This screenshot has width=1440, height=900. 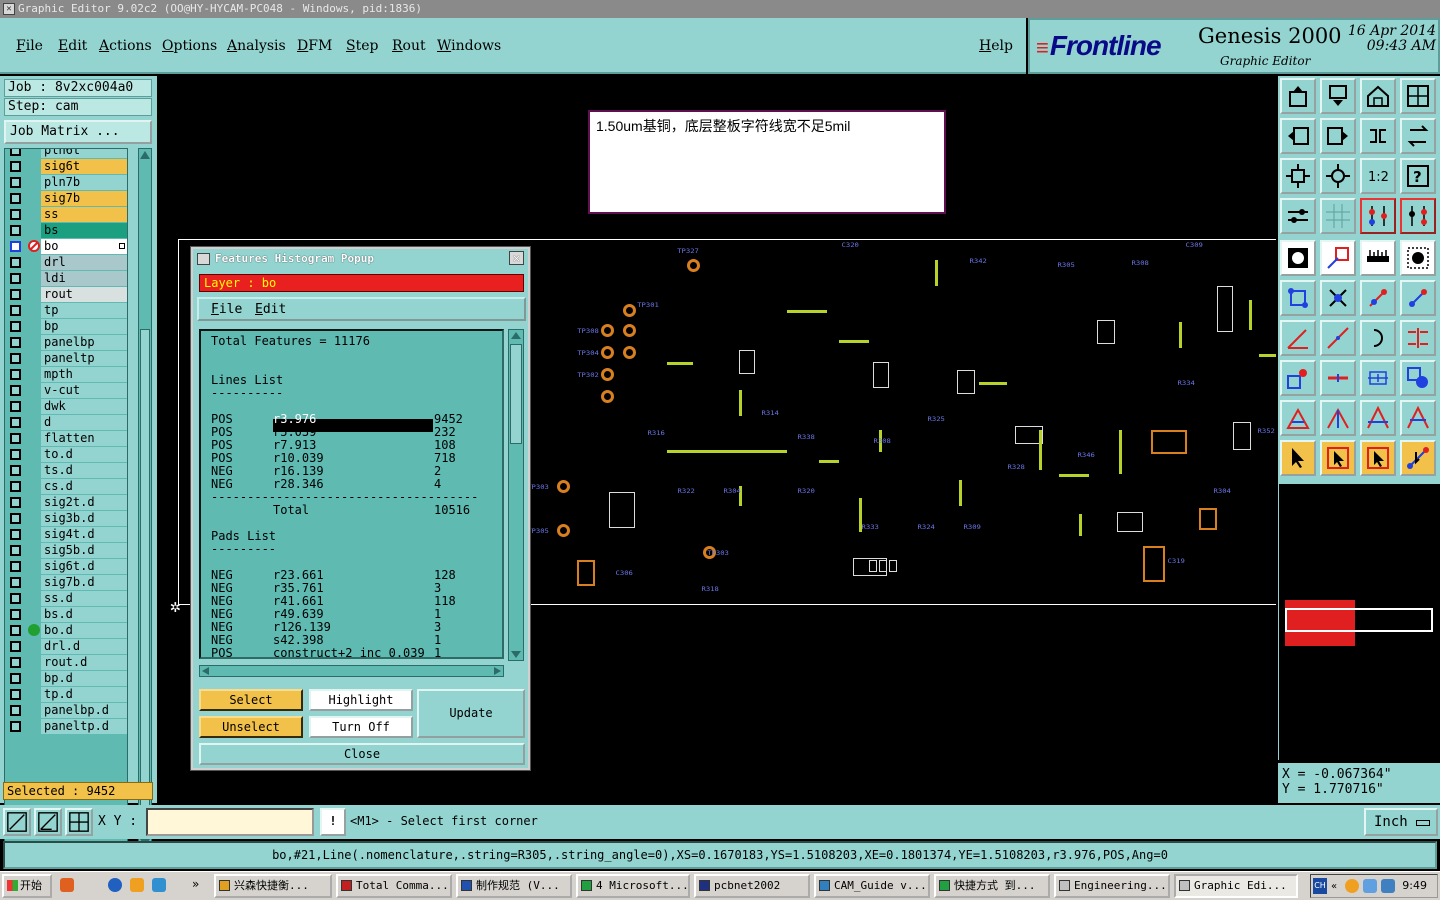 I want to click on layer-row-sig5b.d: sig5b.d, so click(x=67, y=550).